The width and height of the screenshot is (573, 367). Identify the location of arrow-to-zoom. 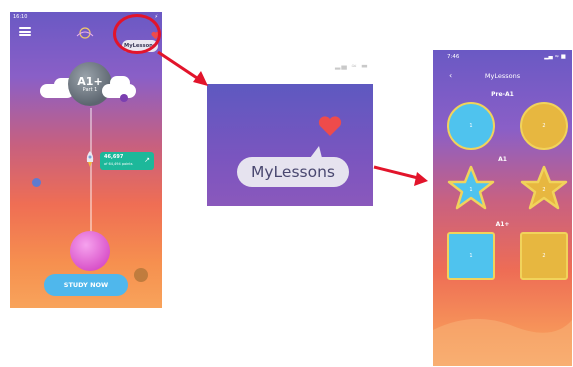
(182, 68).